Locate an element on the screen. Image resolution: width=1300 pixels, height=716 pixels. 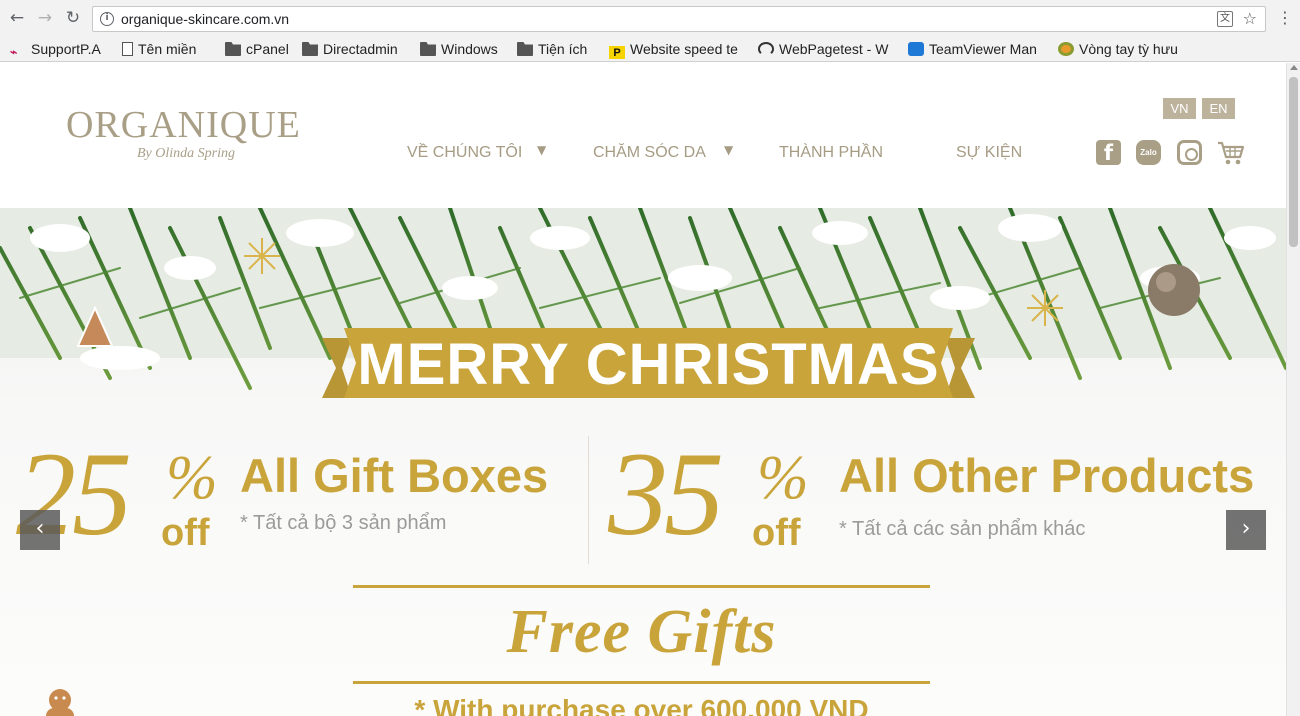
instagram-icon is located at coordinates (1189, 152).